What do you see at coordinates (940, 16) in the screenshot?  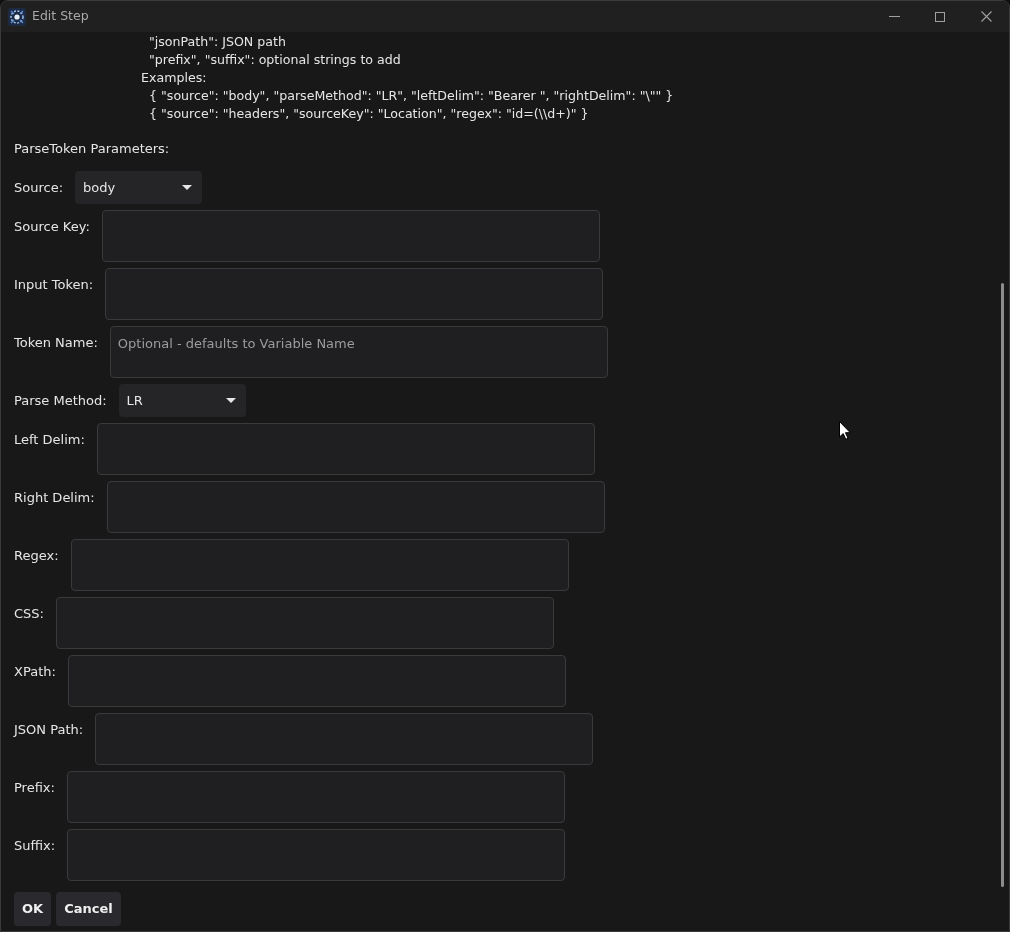 I see `maximize-icon` at bounding box center [940, 16].